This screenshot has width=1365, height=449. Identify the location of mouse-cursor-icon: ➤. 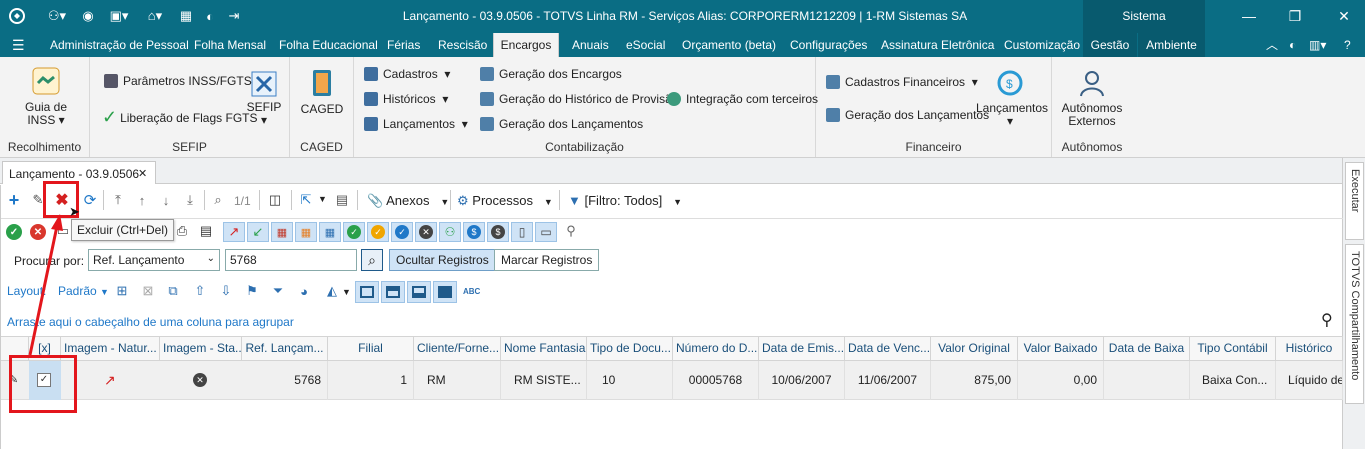
(74, 211).